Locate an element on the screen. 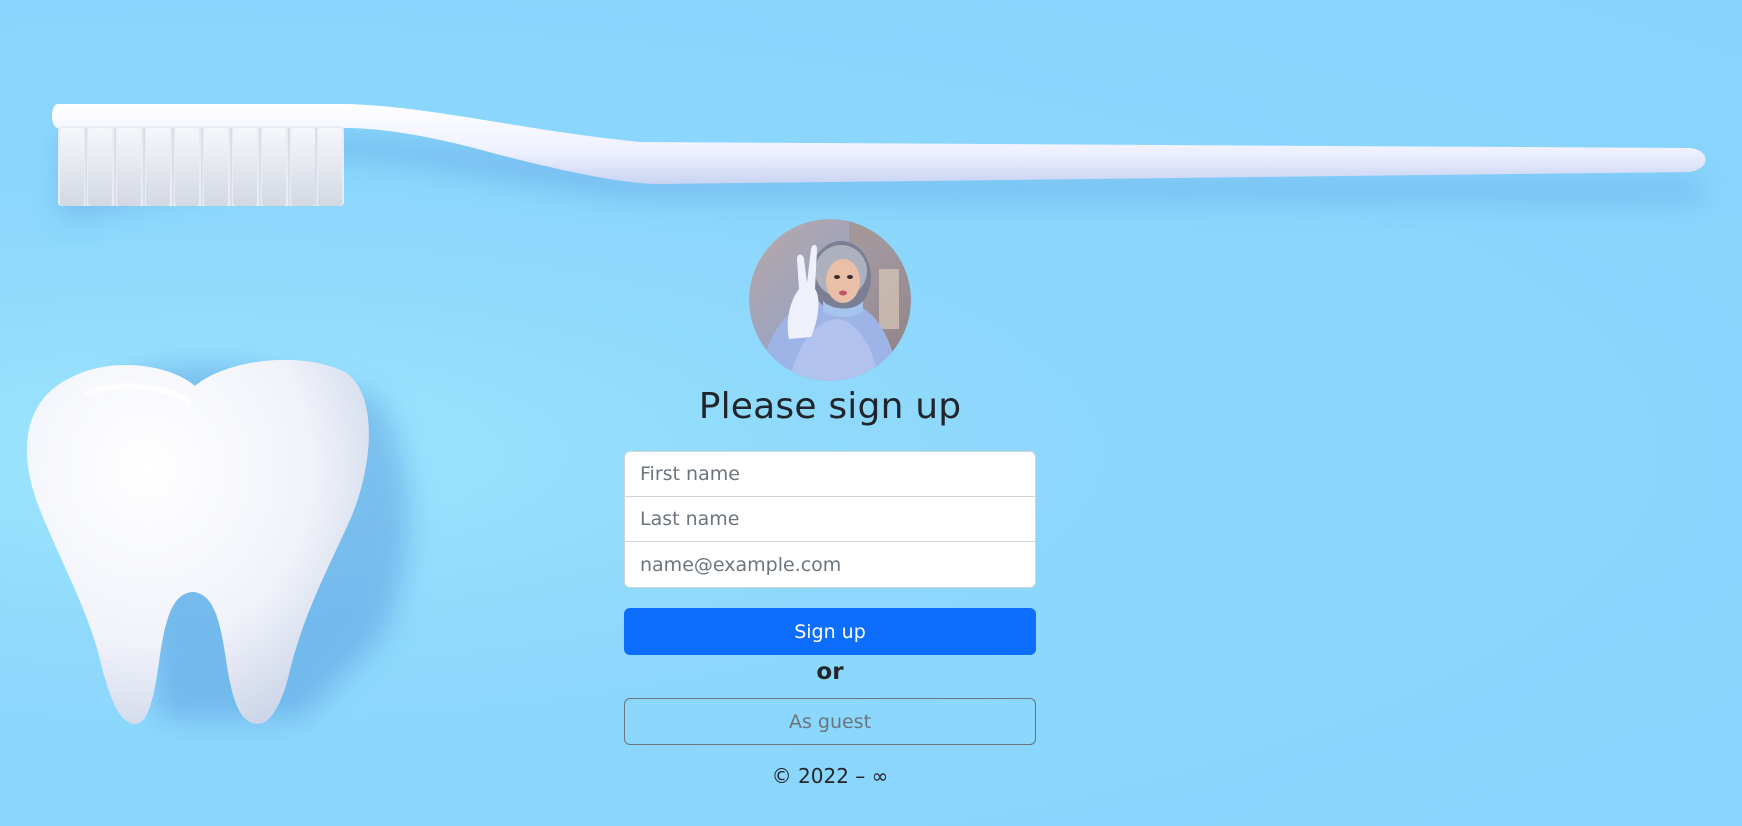 The width and height of the screenshot is (1742, 826). email-field: name@example.com is located at coordinates (830, 564).